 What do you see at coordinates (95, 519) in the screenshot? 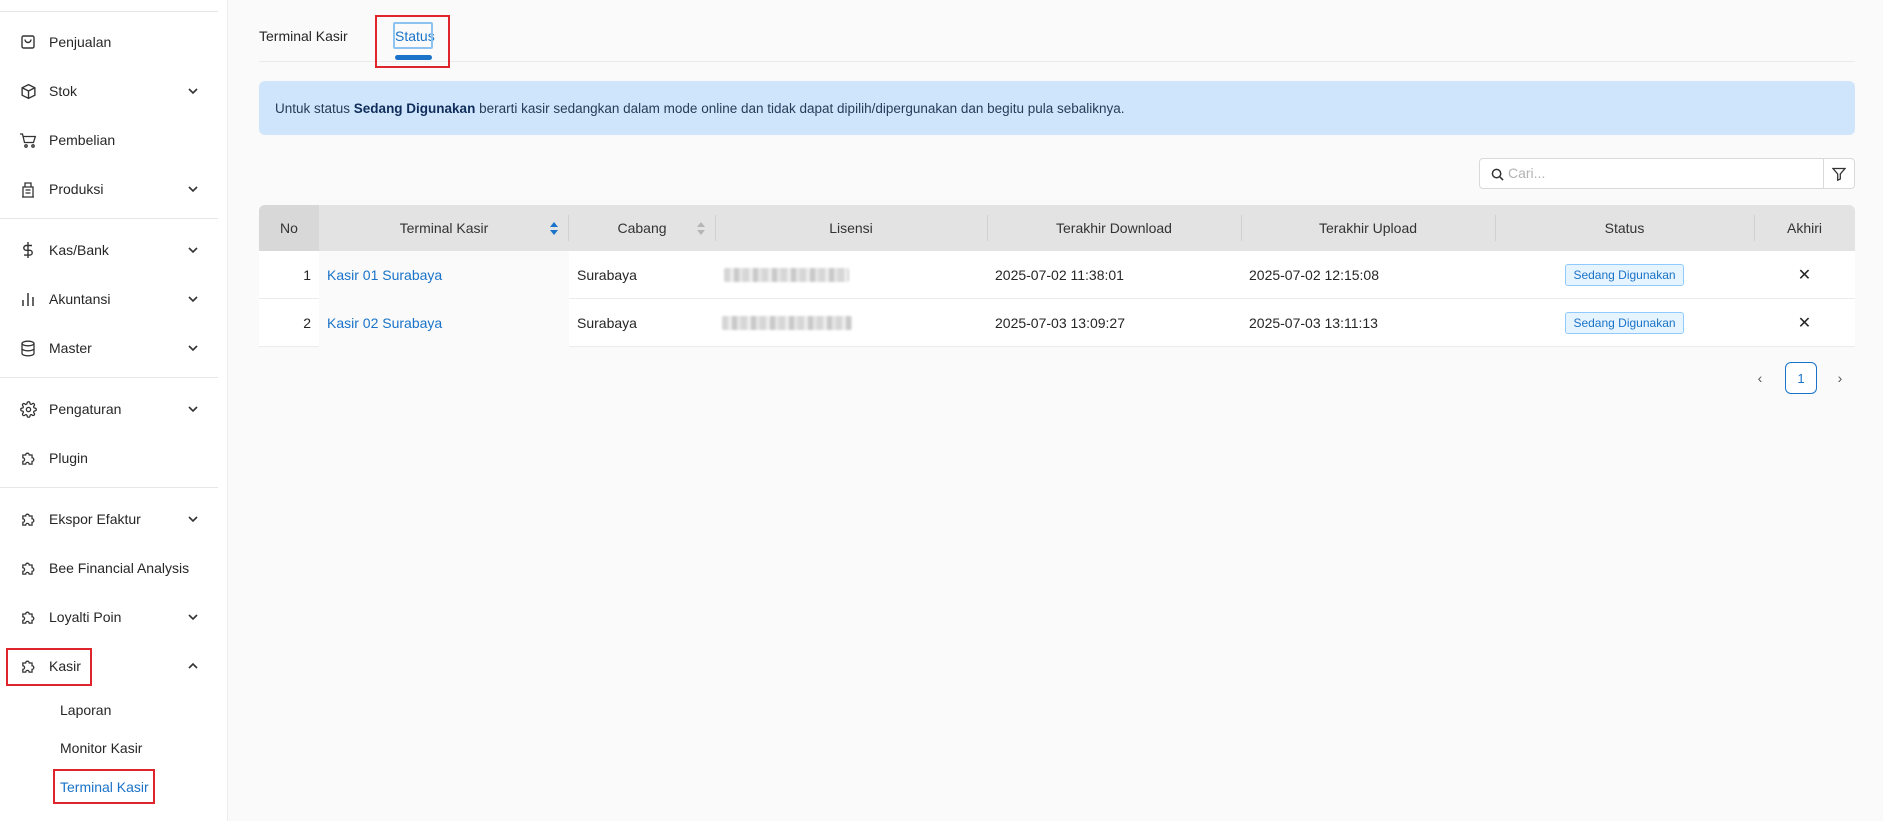
I see `sidebar-item-label: Ekspor Efaktur` at bounding box center [95, 519].